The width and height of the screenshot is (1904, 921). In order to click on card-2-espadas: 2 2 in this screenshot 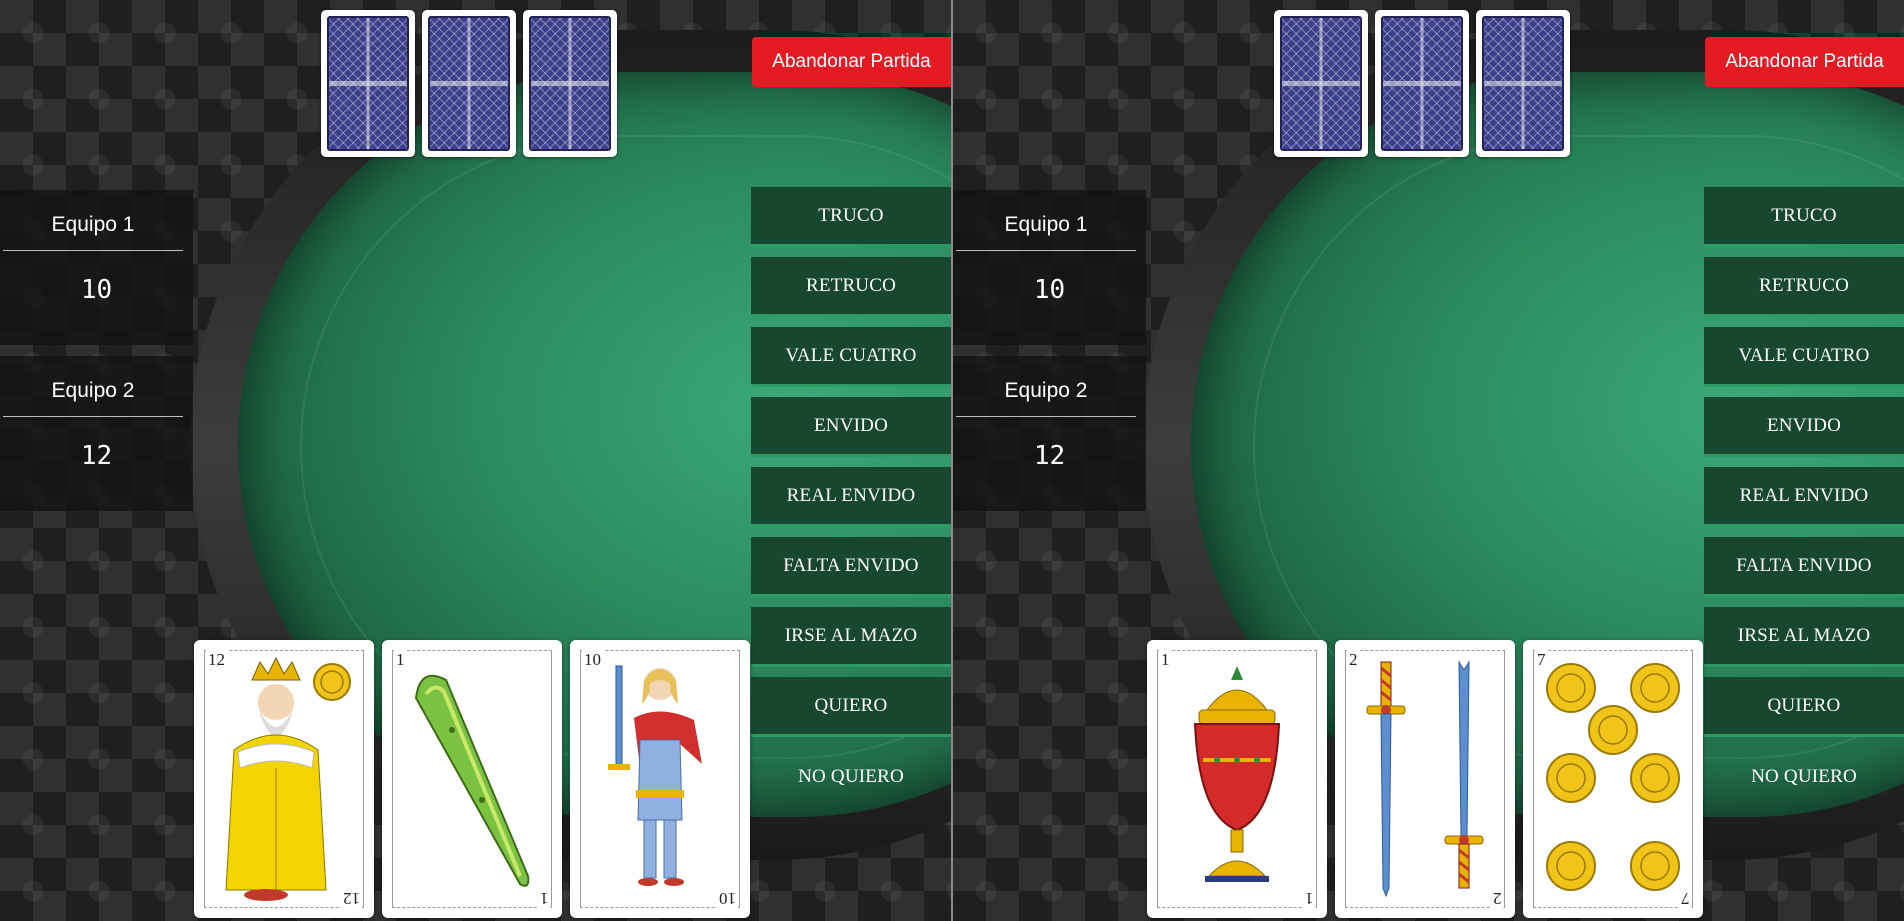, I will do `click(1425, 779)`.